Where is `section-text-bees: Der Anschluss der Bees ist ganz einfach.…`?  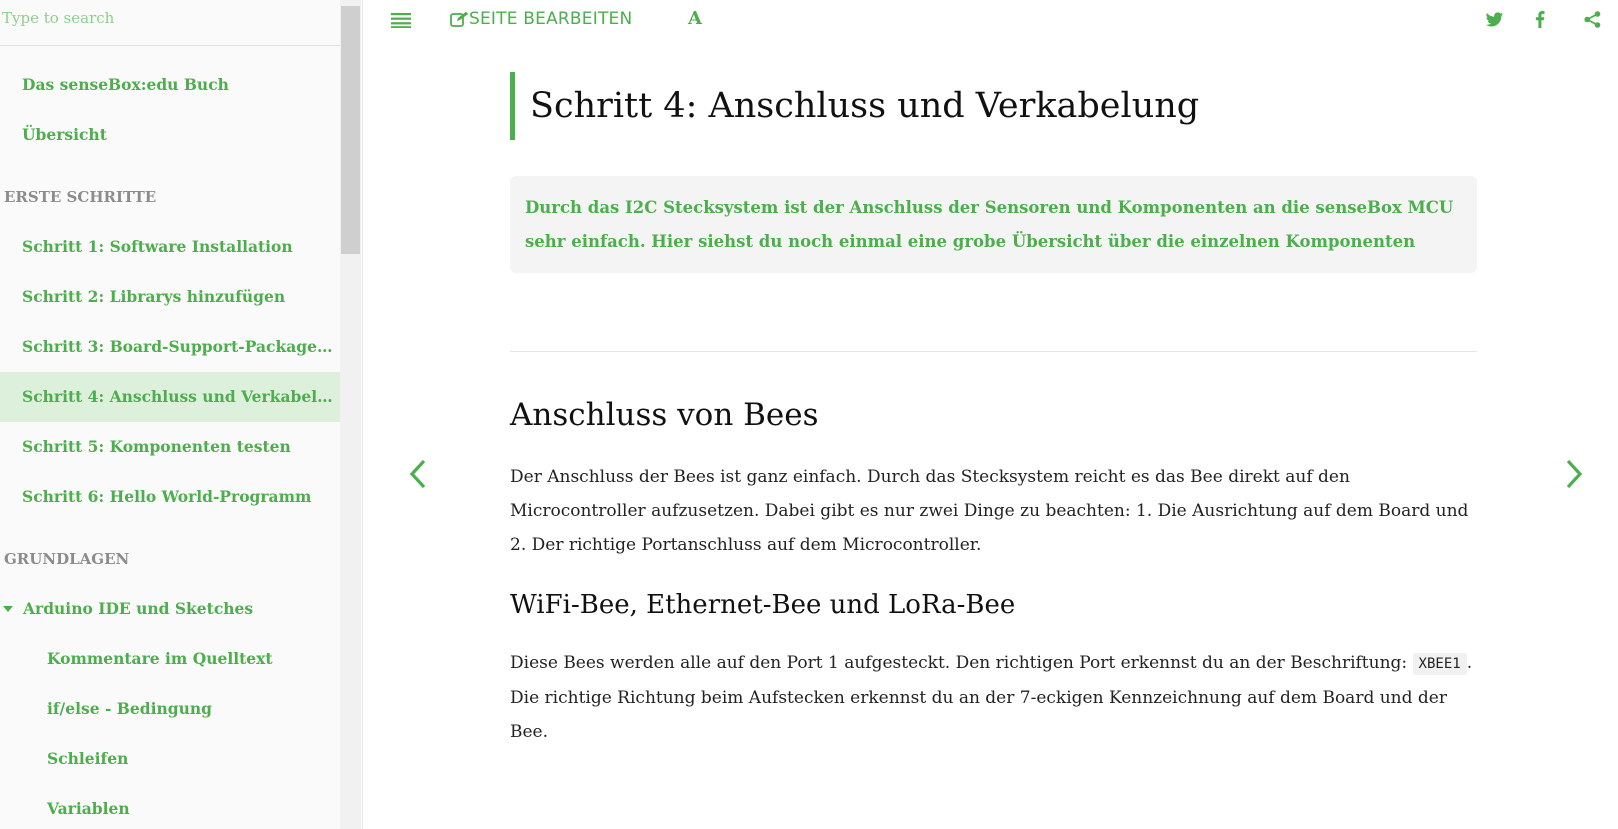
section-text-bees: Der Anschluss der Bees ist ganz einfach.… is located at coordinates (989, 511).